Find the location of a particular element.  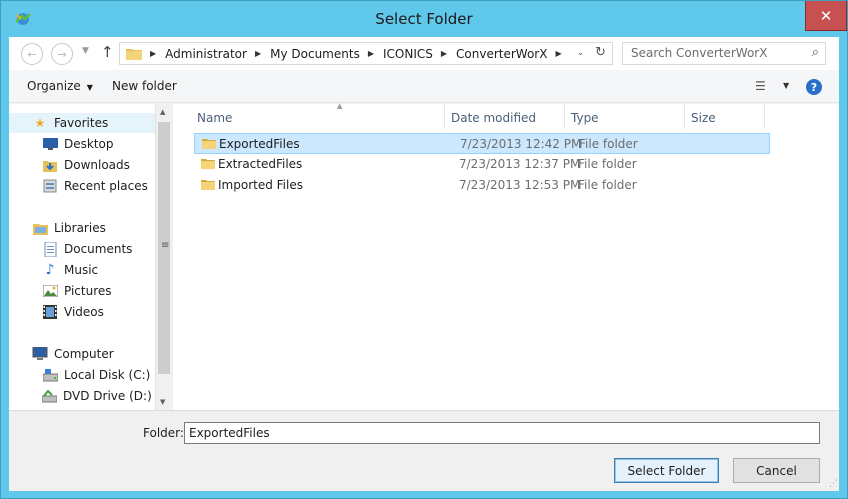

scrollbar-thumb: ≡ is located at coordinates (164, 248).